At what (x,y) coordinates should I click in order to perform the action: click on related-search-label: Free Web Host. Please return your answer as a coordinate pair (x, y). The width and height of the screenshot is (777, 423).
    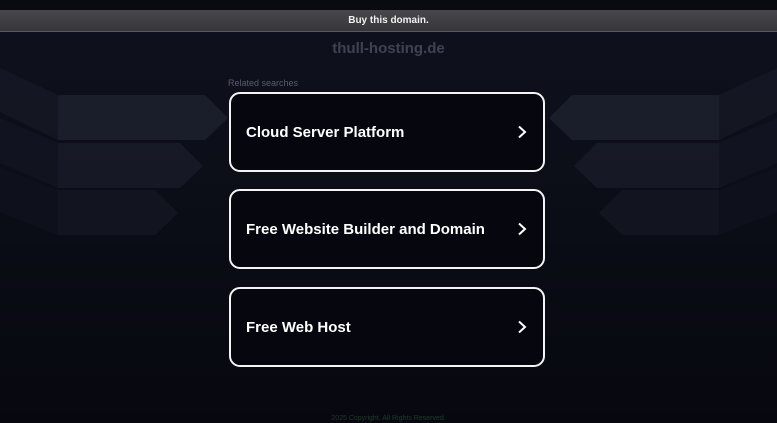
    Looking at the image, I should click on (298, 327).